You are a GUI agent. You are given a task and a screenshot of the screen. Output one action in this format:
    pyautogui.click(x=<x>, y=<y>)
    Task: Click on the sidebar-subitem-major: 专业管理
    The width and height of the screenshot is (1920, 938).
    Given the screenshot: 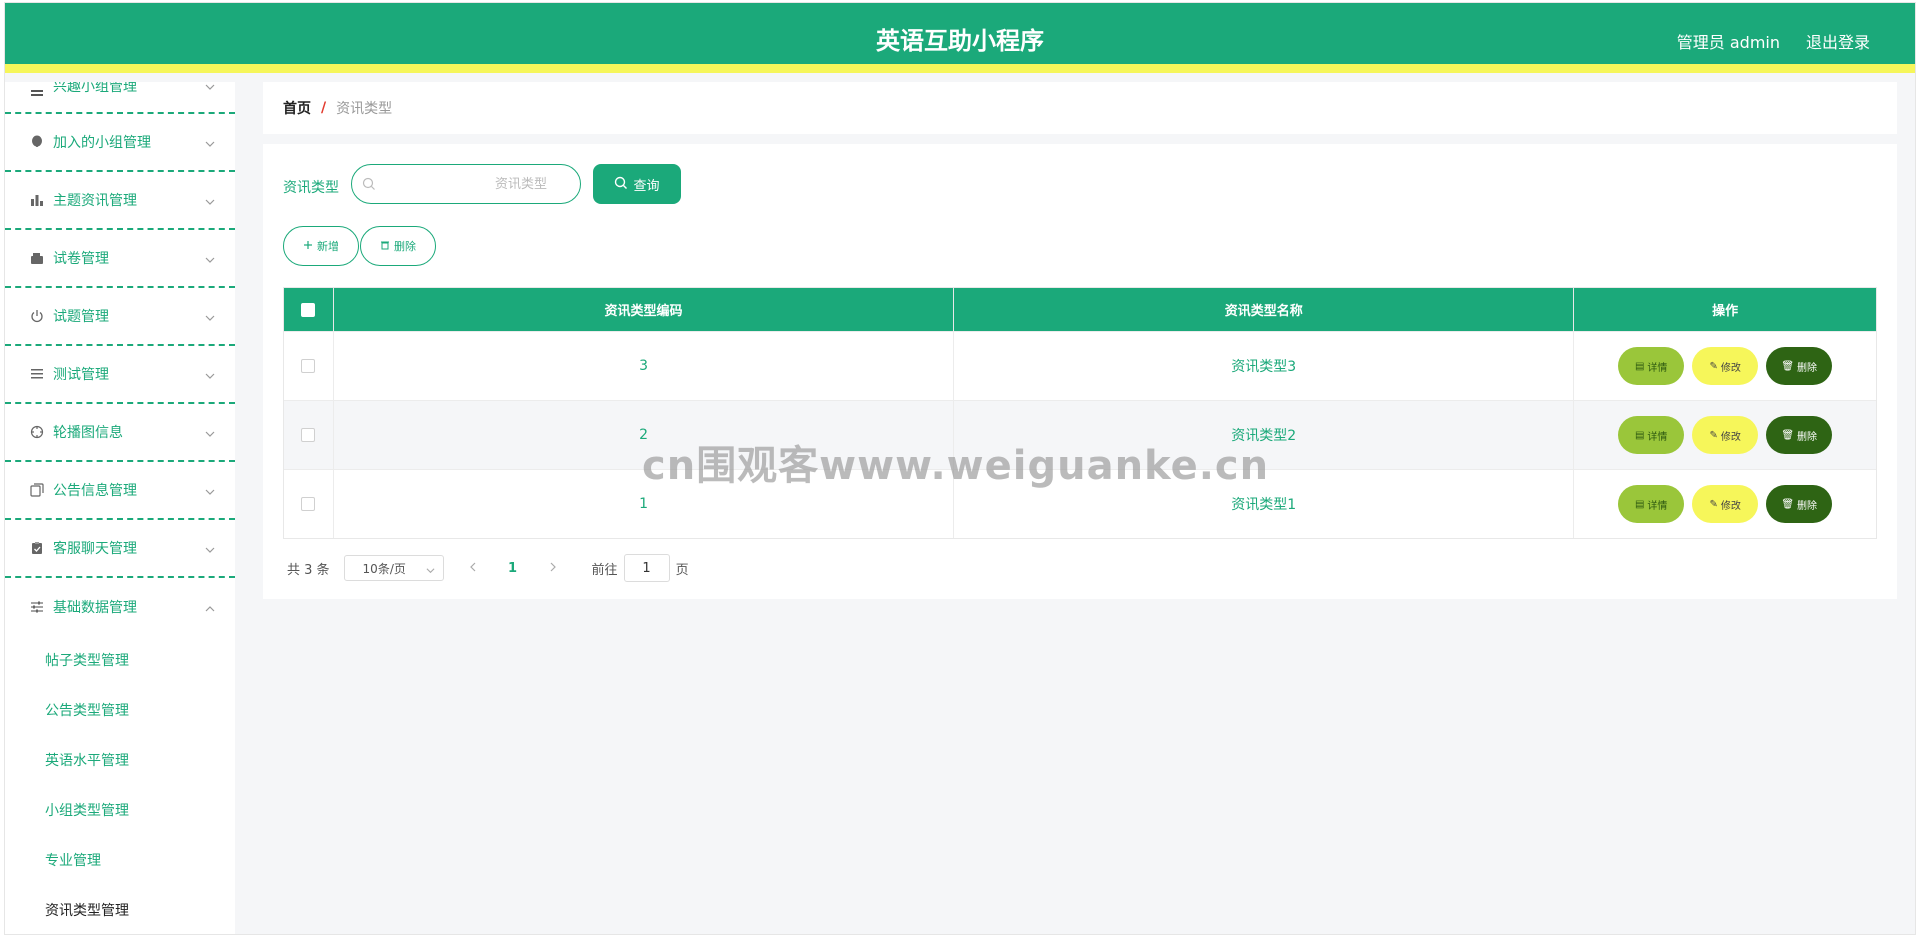 What is the action you would take?
    pyautogui.click(x=120, y=861)
    